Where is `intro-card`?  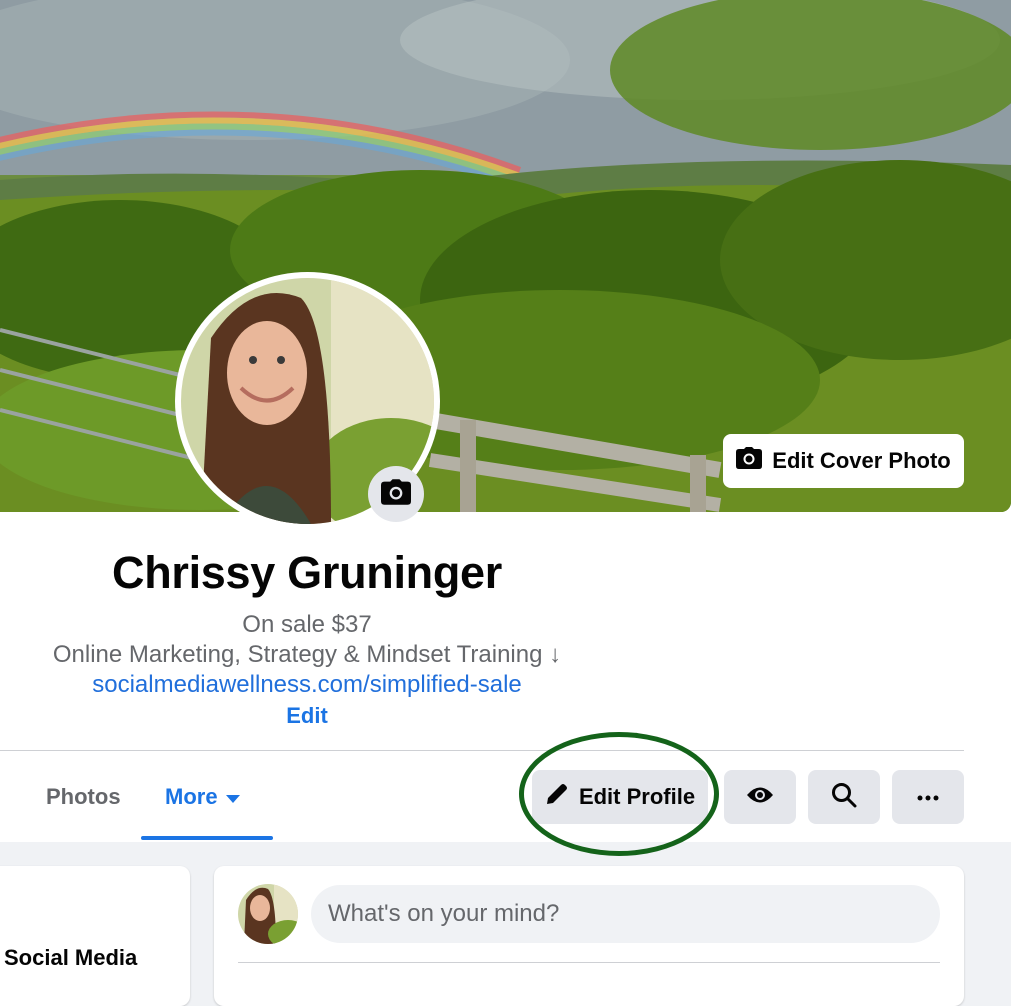
intro-card is located at coordinates (95, 936).